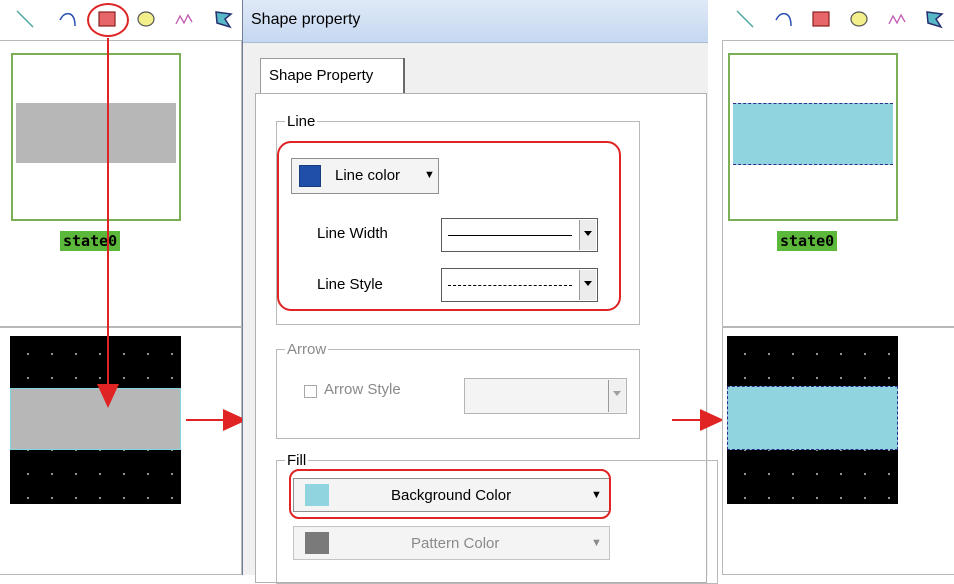 This screenshot has height=584, width=954. What do you see at coordinates (475, 21) in the screenshot?
I see `dialog-titlebar: Shape property` at bounding box center [475, 21].